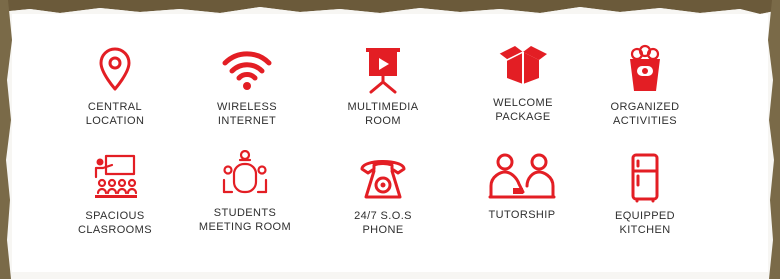  Describe the element at coordinates (522, 65) in the screenshot. I see `open-box-icon` at that location.